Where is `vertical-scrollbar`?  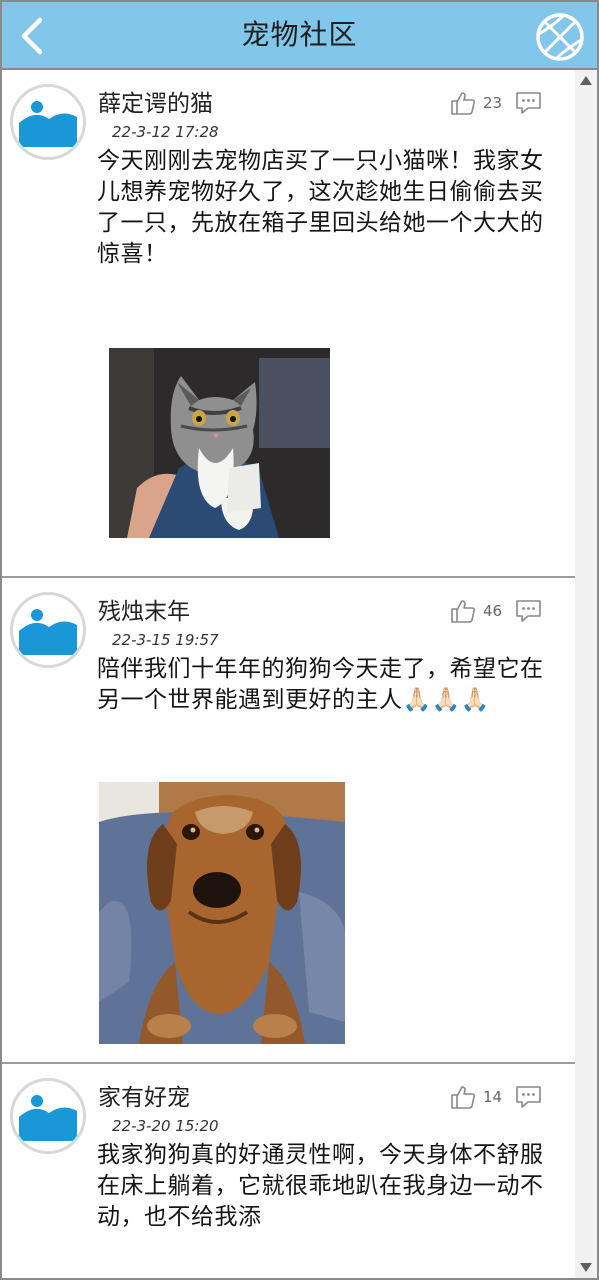 vertical-scrollbar is located at coordinates (586, 674).